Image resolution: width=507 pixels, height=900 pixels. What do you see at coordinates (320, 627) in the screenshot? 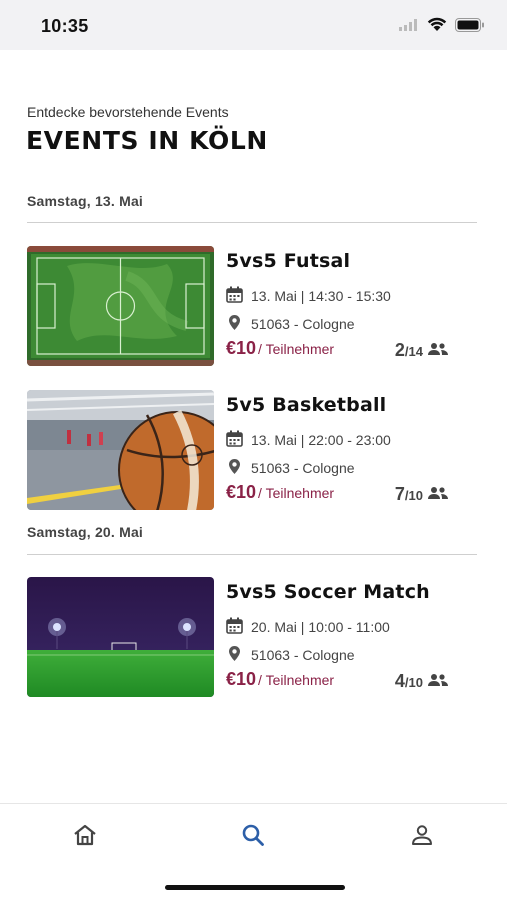
I see `event-datetime: 20. Mai | 10:00 - 11:00` at bounding box center [320, 627].